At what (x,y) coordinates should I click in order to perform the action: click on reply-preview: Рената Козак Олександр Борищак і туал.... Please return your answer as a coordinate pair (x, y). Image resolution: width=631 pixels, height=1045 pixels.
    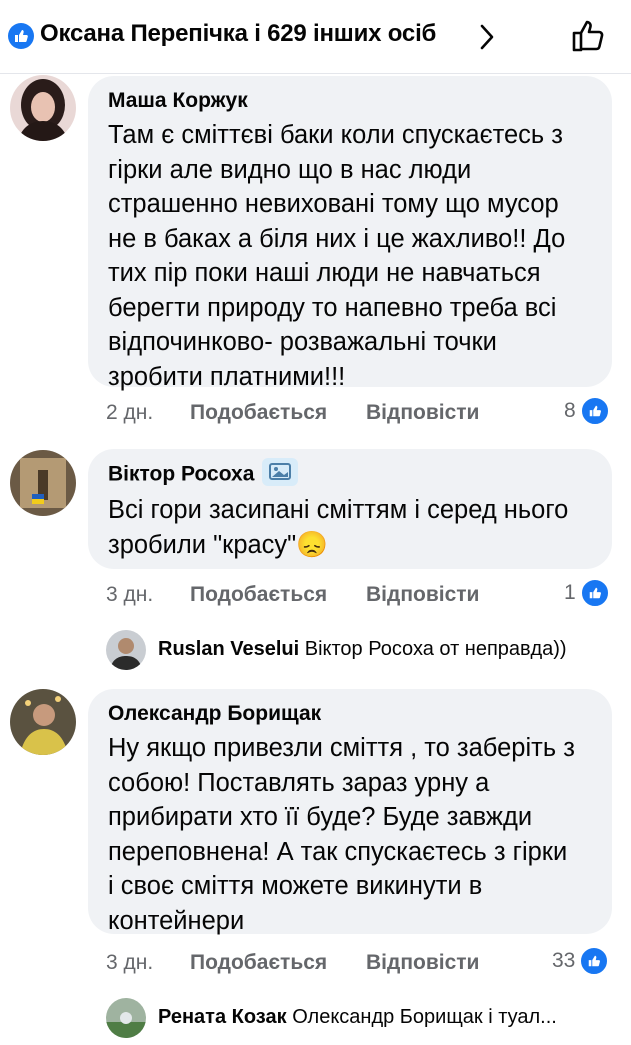
    Looking at the image, I should click on (357, 1017).